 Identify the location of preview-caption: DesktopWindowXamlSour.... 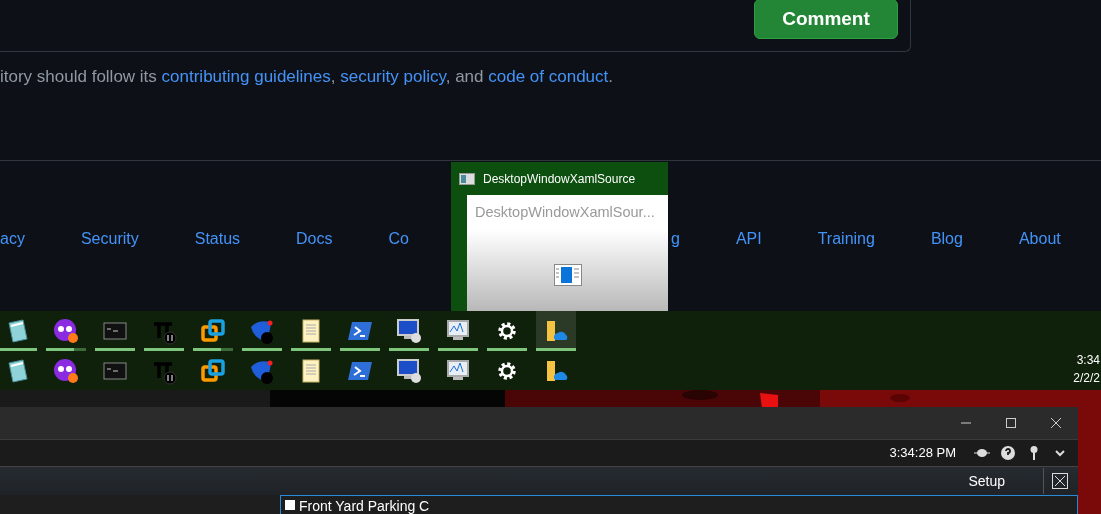
(565, 212).